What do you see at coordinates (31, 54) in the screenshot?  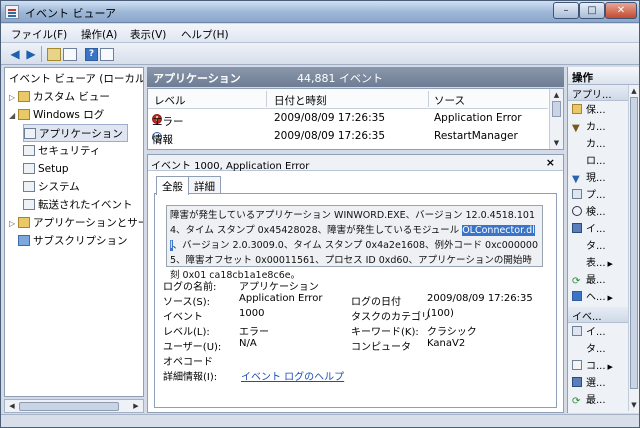 I see `forward-arrow-icon: ▶` at bounding box center [31, 54].